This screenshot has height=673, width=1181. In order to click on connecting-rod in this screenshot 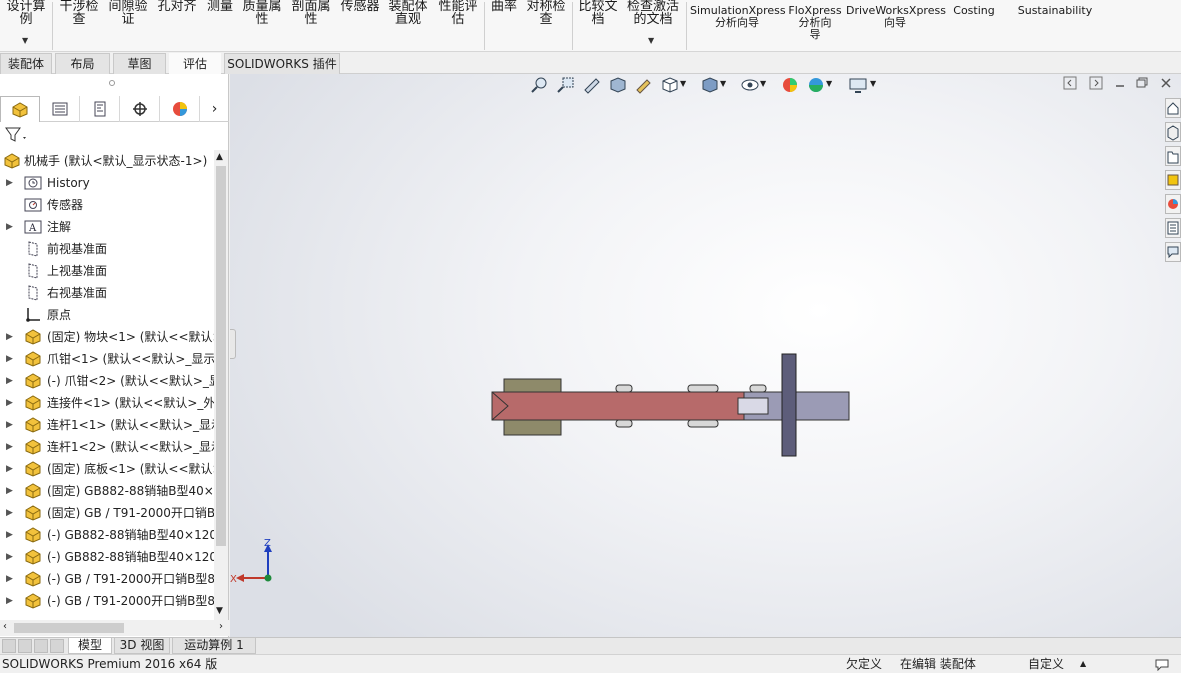, I will do `click(618, 406)`.